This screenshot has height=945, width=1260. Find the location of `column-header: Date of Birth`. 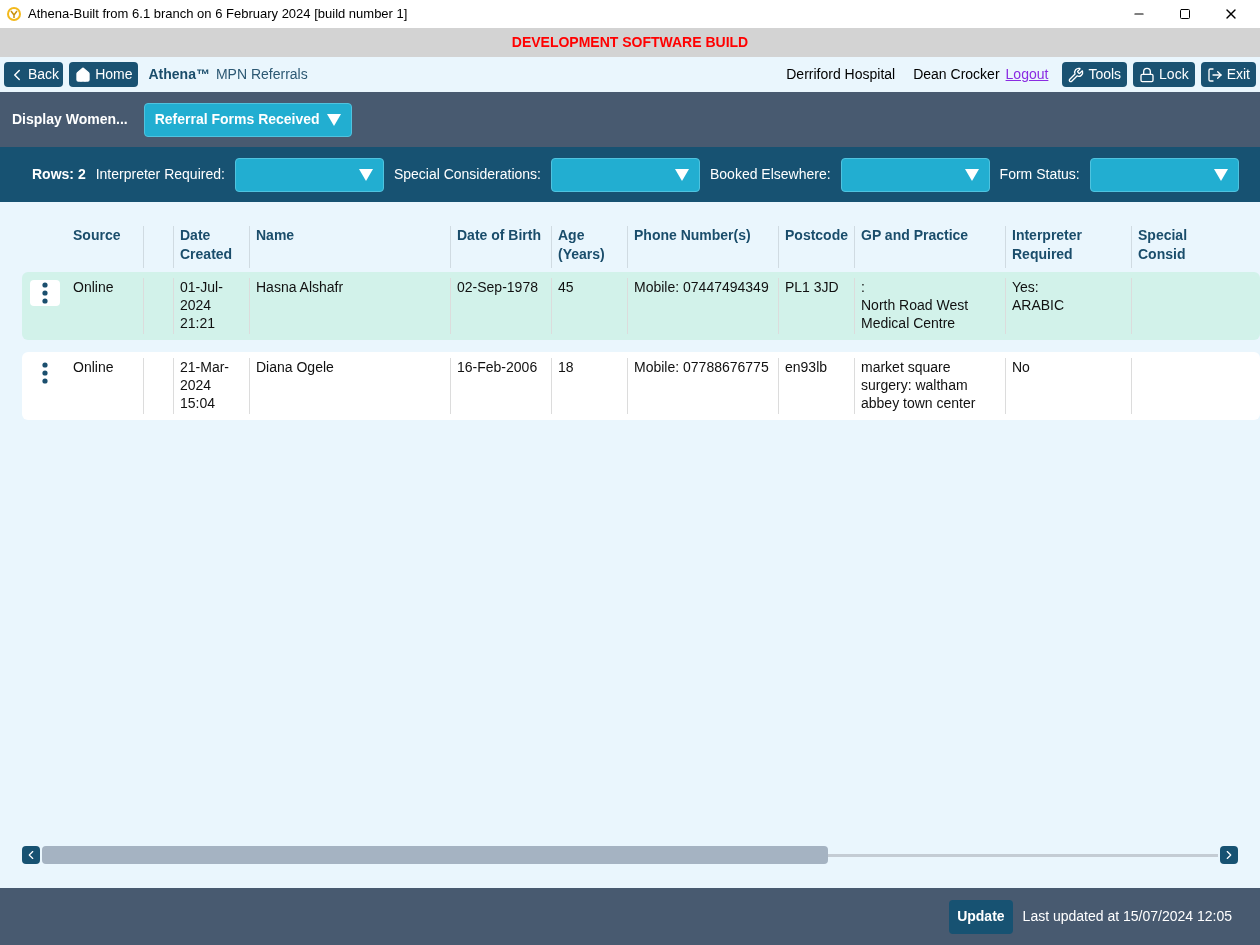

column-header: Date of Birth is located at coordinates (501, 235).